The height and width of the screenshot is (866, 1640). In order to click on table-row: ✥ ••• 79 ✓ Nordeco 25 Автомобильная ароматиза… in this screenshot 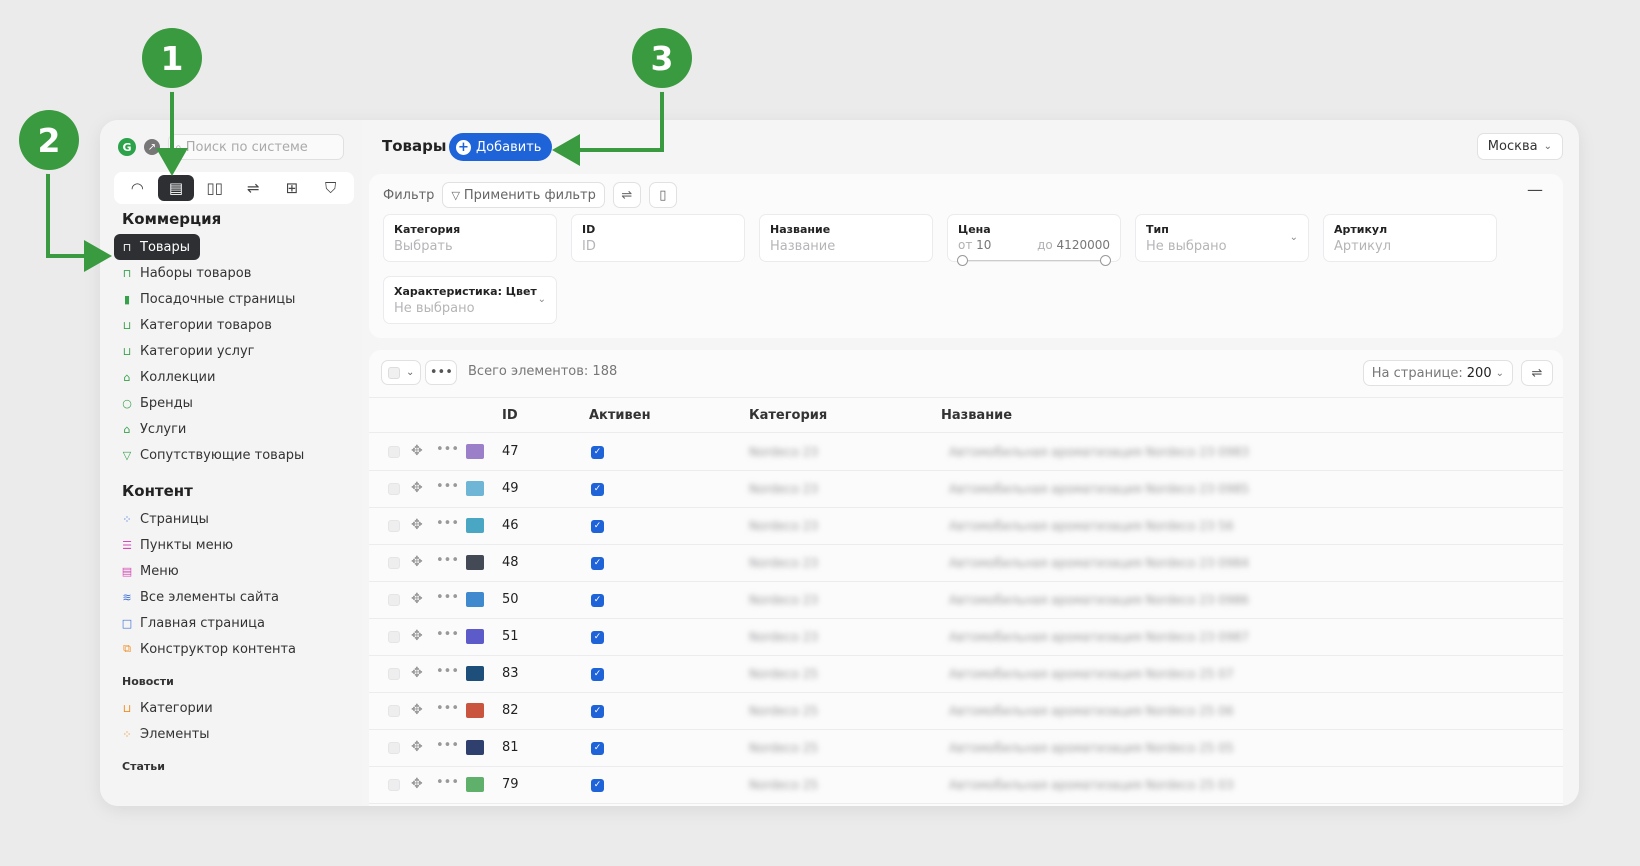, I will do `click(966, 785)`.